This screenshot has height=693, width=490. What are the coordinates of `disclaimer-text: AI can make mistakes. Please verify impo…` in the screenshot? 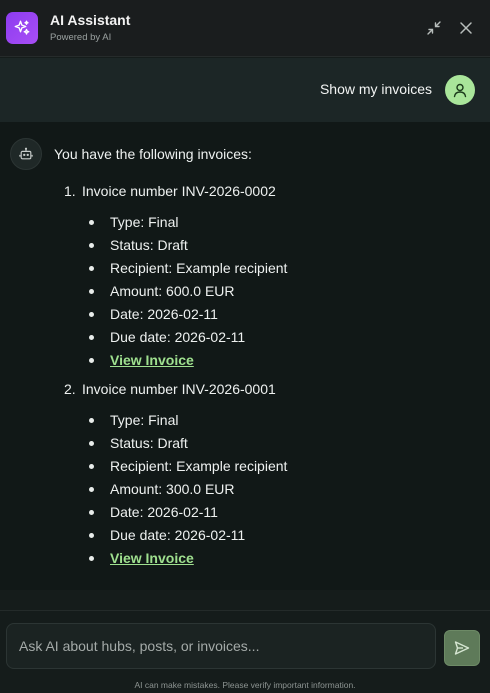 It's located at (245, 685).